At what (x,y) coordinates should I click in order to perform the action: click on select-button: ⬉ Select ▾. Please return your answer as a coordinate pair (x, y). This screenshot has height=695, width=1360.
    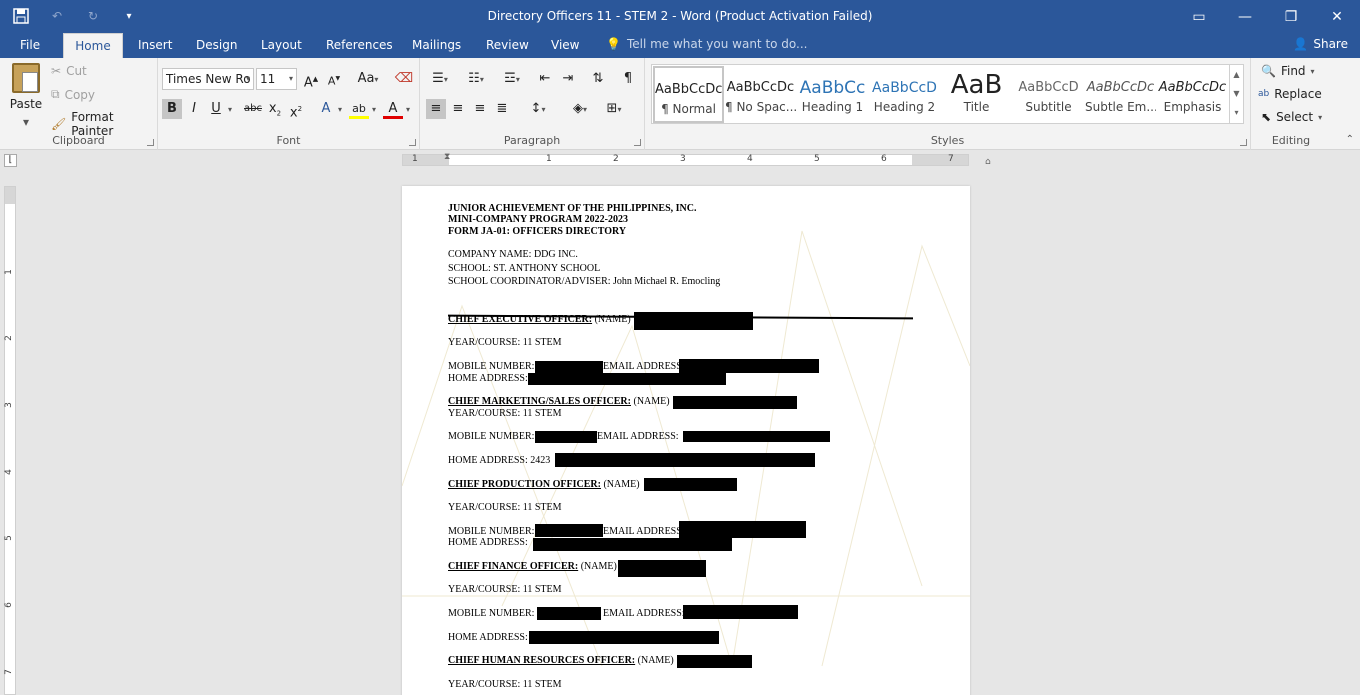
    Looking at the image, I should click on (1291, 117).